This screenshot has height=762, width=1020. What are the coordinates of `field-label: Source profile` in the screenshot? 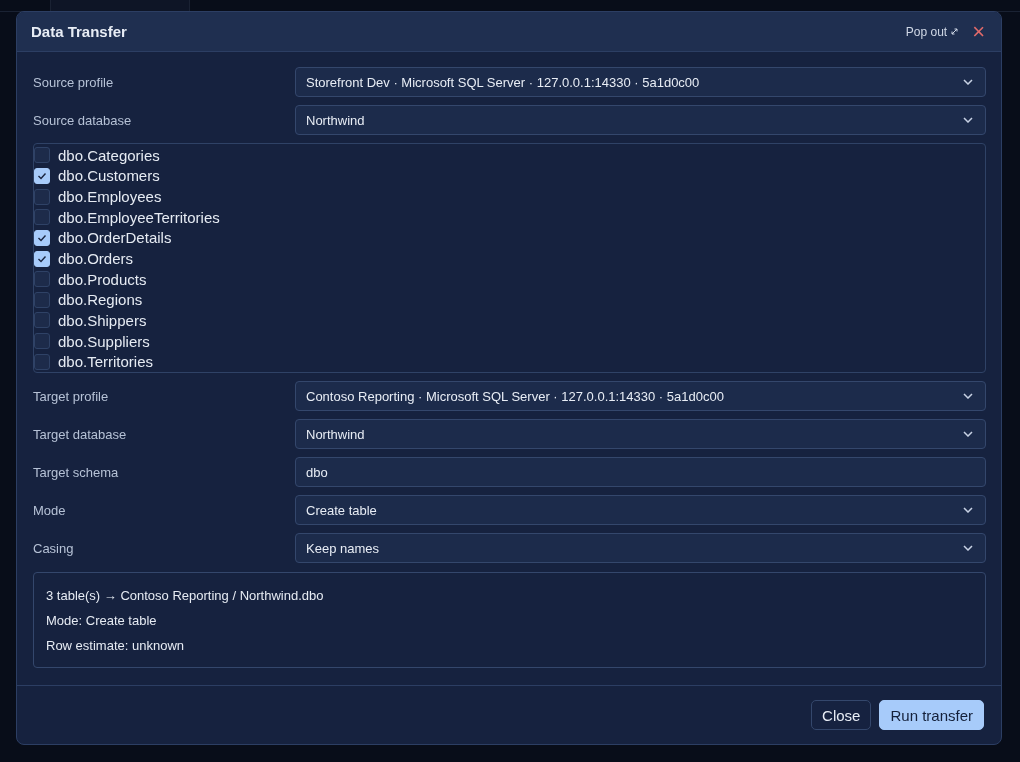 It's located at (74, 82).